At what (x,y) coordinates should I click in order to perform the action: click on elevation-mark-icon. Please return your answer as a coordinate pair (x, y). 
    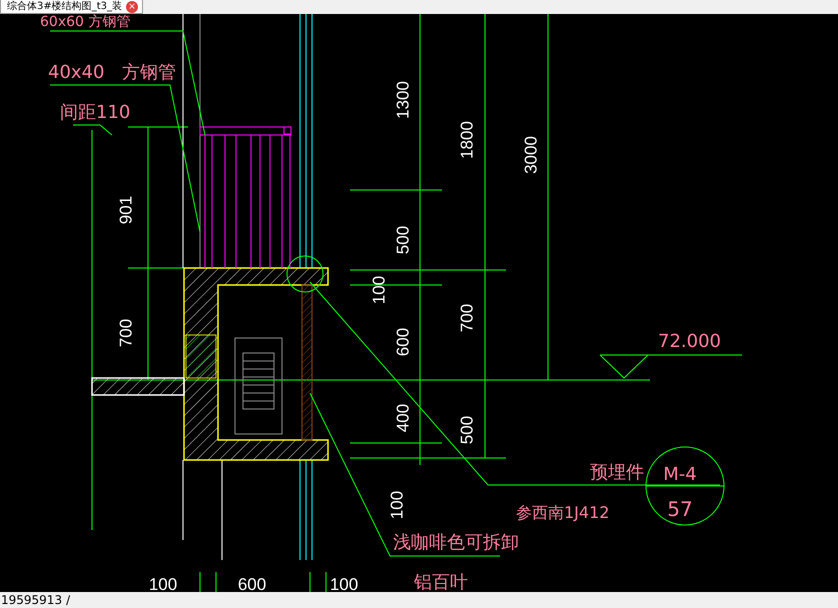
    Looking at the image, I should click on (670, 366).